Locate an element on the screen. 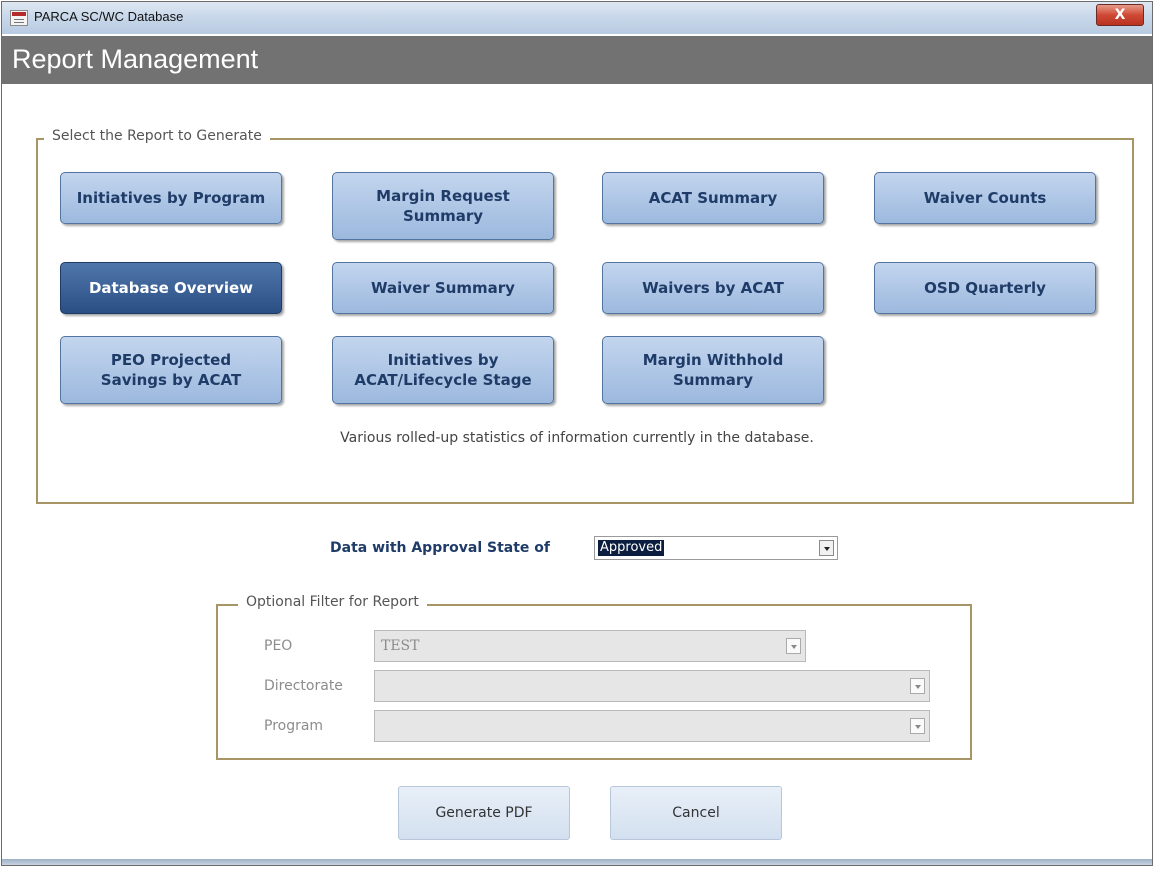  program-label: Program is located at coordinates (294, 726).